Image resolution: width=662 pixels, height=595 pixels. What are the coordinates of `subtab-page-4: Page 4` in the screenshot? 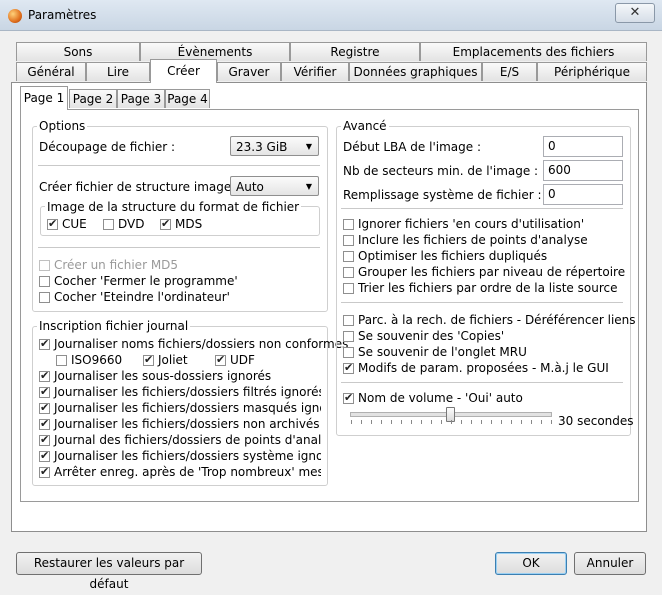 It's located at (187, 98).